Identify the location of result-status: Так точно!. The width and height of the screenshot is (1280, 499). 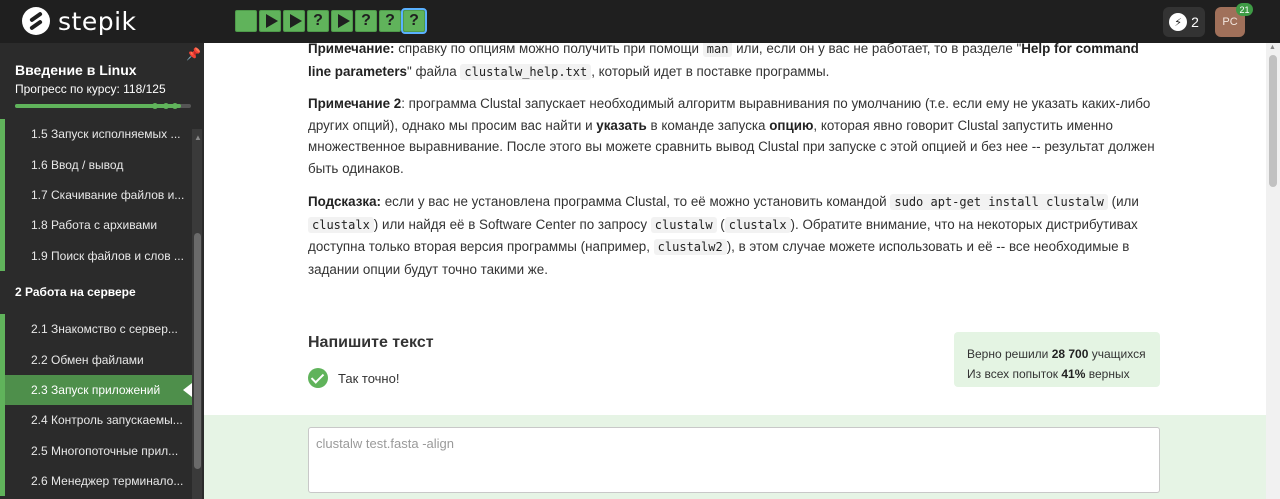
(353, 378).